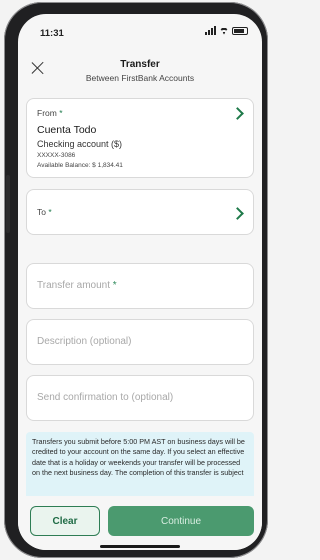 This screenshot has height=560, width=320. I want to click on confirmation-email-input: Send confirmation to (optional), so click(140, 398).